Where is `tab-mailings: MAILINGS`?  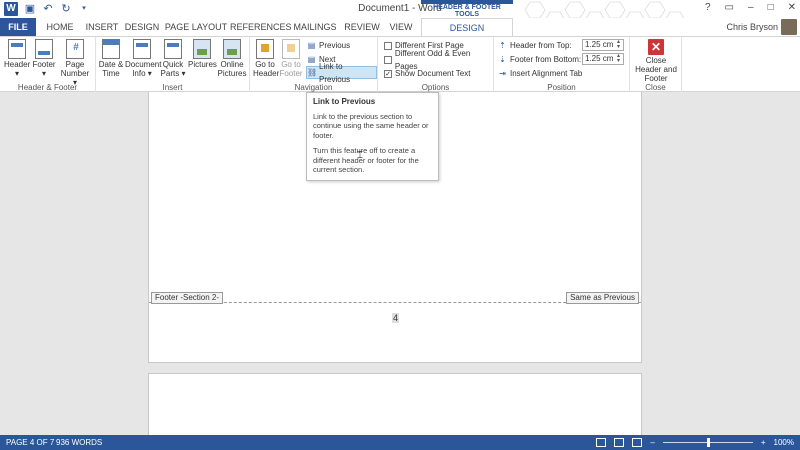 tab-mailings: MAILINGS is located at coordinates (315, 27).